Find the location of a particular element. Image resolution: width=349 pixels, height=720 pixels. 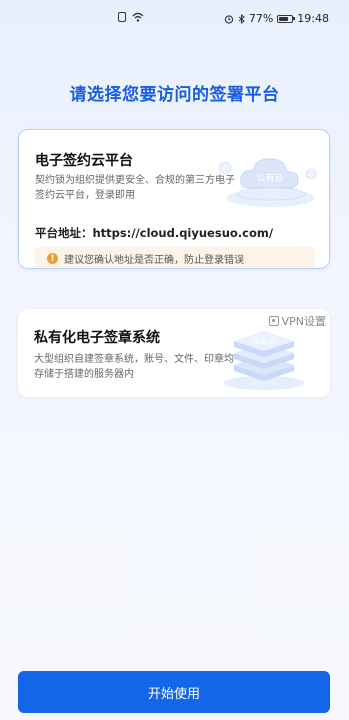

bluetooth-icon is located at coordinates (241, 18).